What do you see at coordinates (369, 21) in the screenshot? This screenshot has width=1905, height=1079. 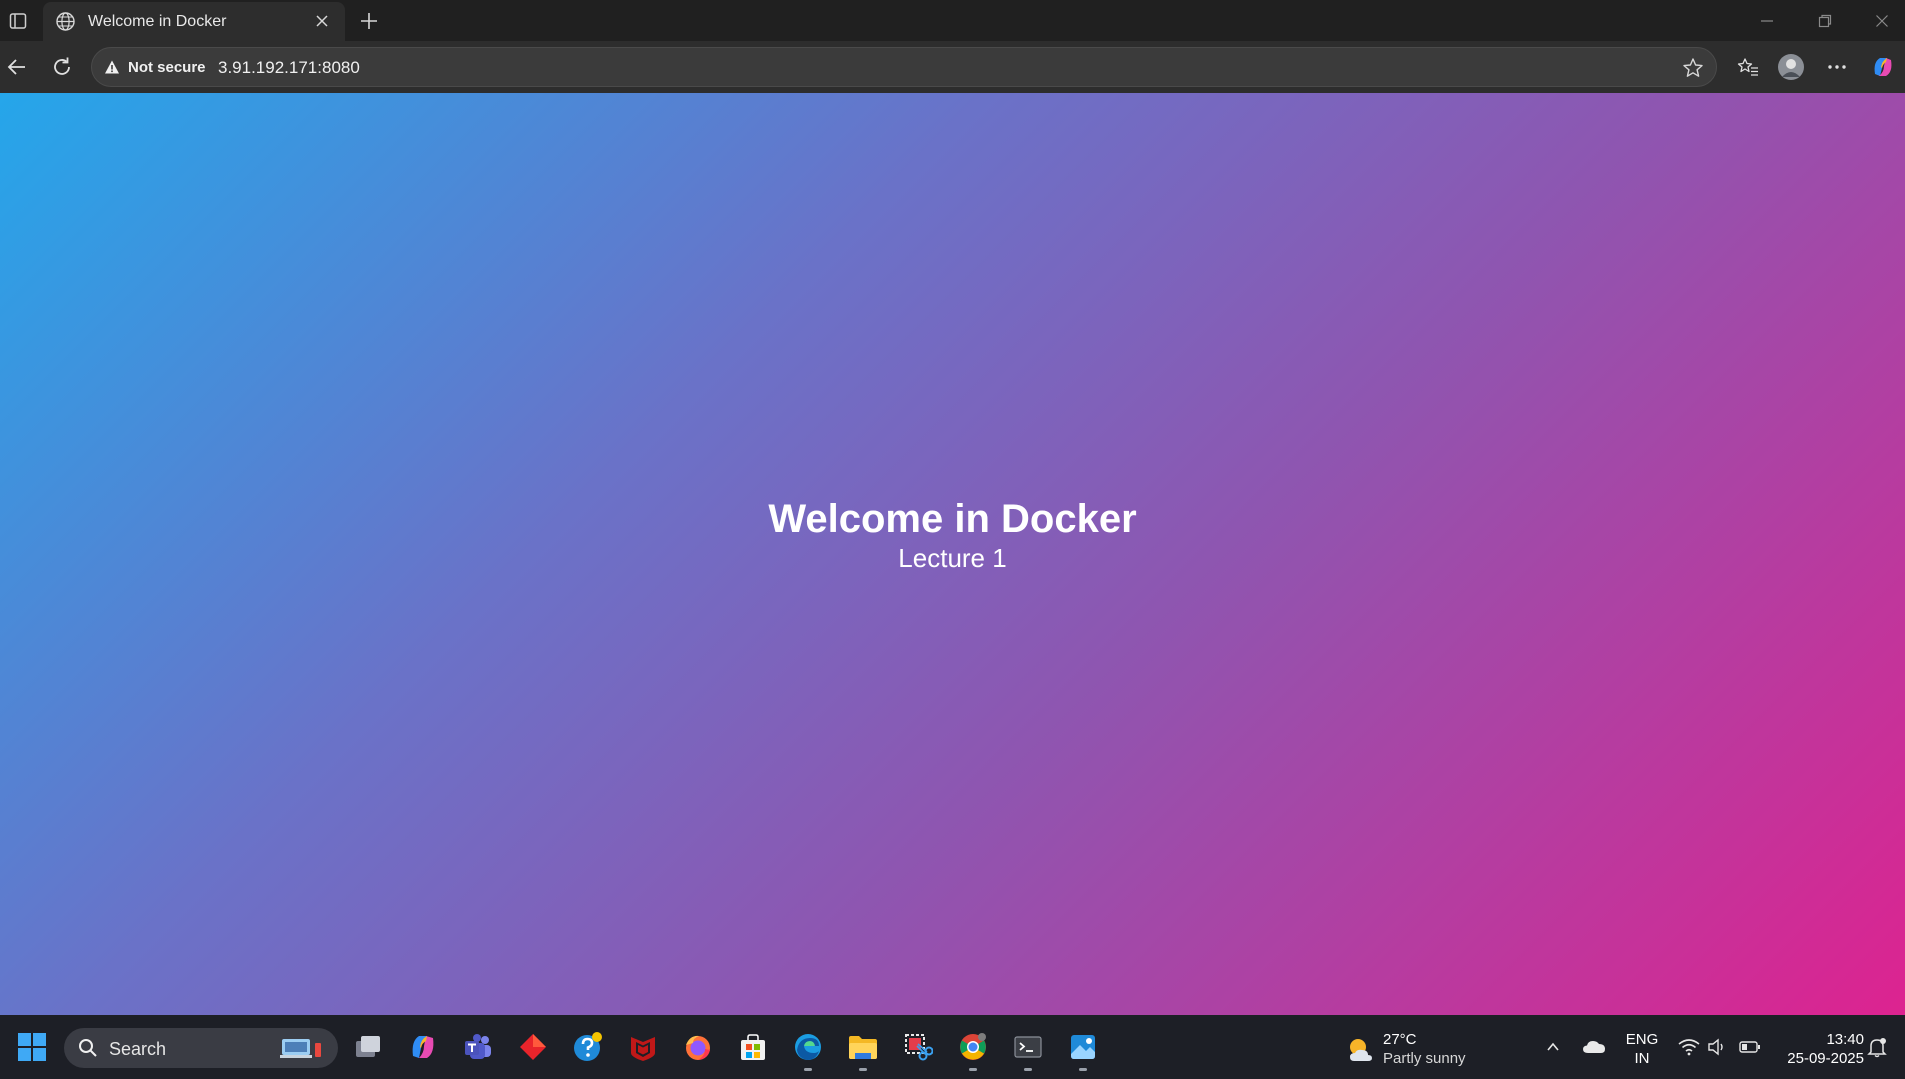 I see `new-tab-button` at bounding box center [369, 21].